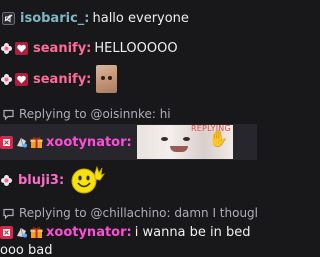 The width and height of the screenshot is (320, 257). What do you see at coordinates (52, 18) in the screenshot?
I see `chat-username: isobaric_` at bounding box center [52, 18].